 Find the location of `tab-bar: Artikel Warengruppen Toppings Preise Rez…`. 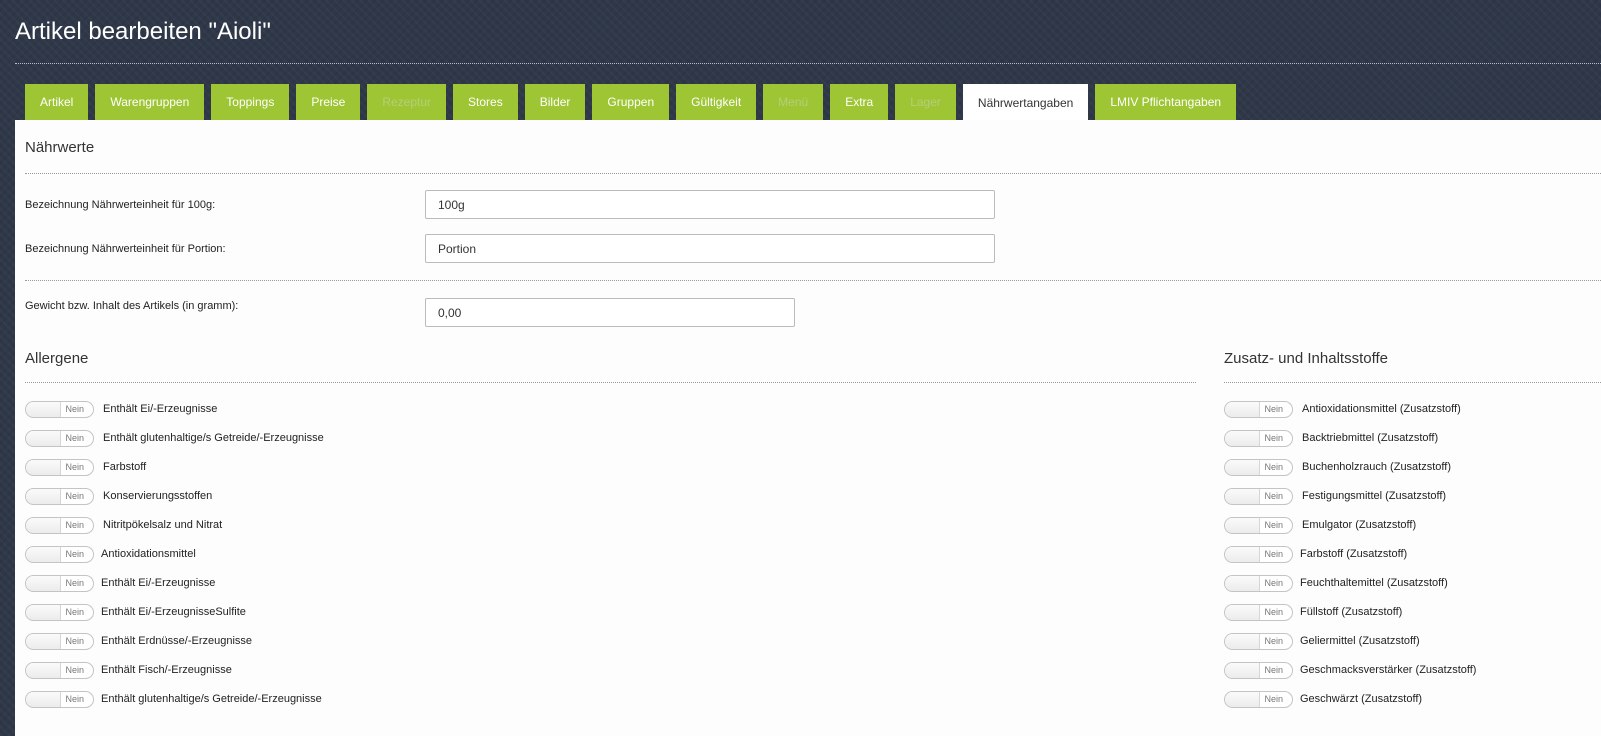

tab-bar: Artikel Warengruppen Toppings Preise Rez… is located at coordinates (634, 102).